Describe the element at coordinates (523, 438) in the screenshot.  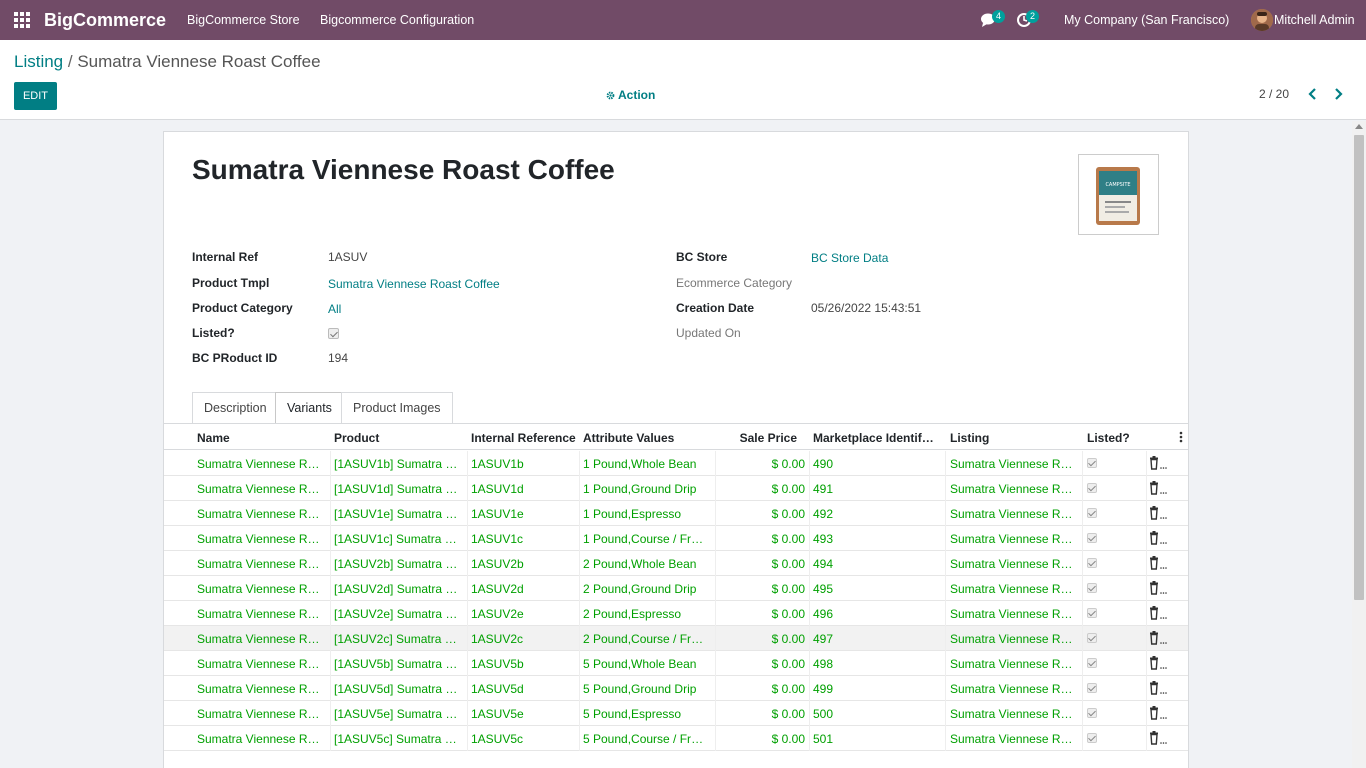
I see `col-internal-reference-header: Internal Reference` at that location.